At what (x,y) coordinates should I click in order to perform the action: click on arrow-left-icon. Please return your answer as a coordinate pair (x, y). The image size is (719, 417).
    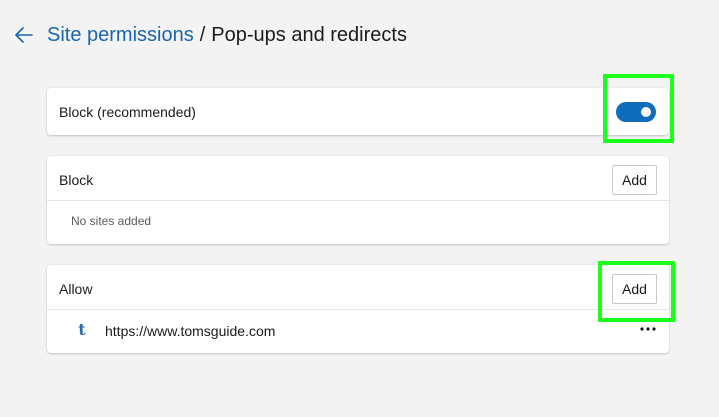
    Looking at the image, I should click on (24, 35).